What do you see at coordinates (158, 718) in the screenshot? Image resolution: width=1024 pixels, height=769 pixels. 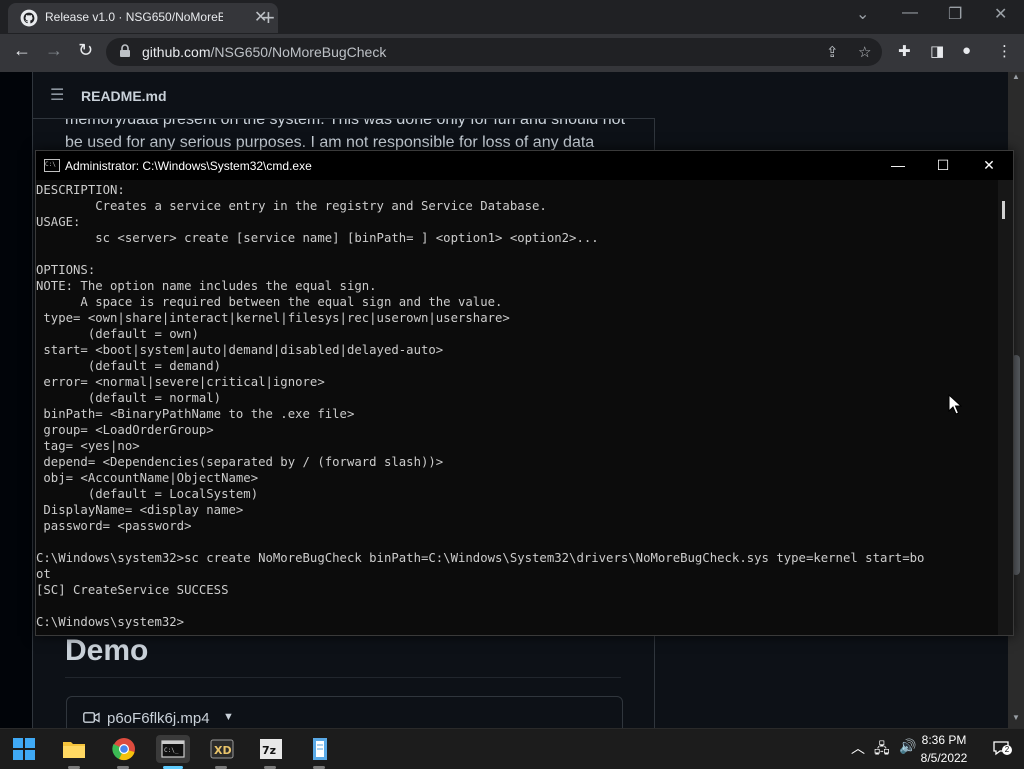 I see `video-filename: p6oF6flk6j.mp4` at bounding box center [158, 718].